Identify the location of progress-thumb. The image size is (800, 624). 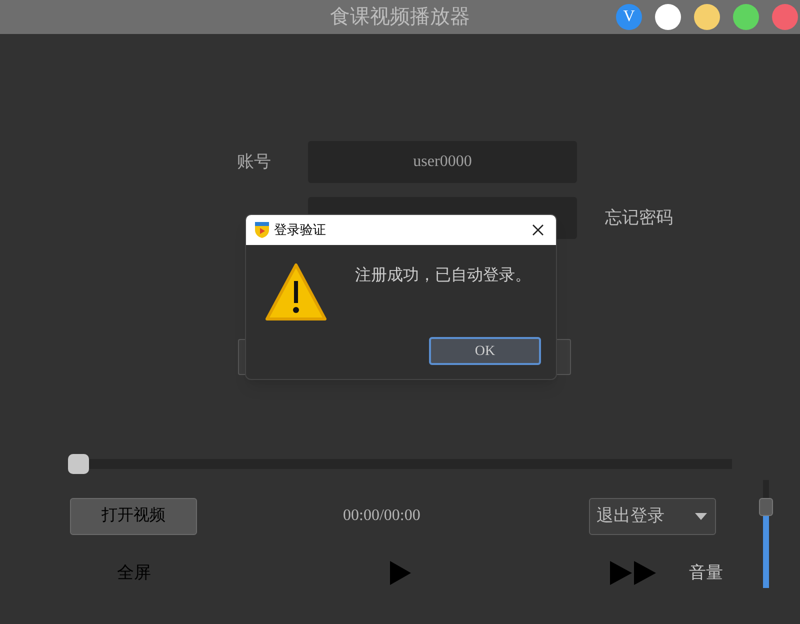
(78, 464).